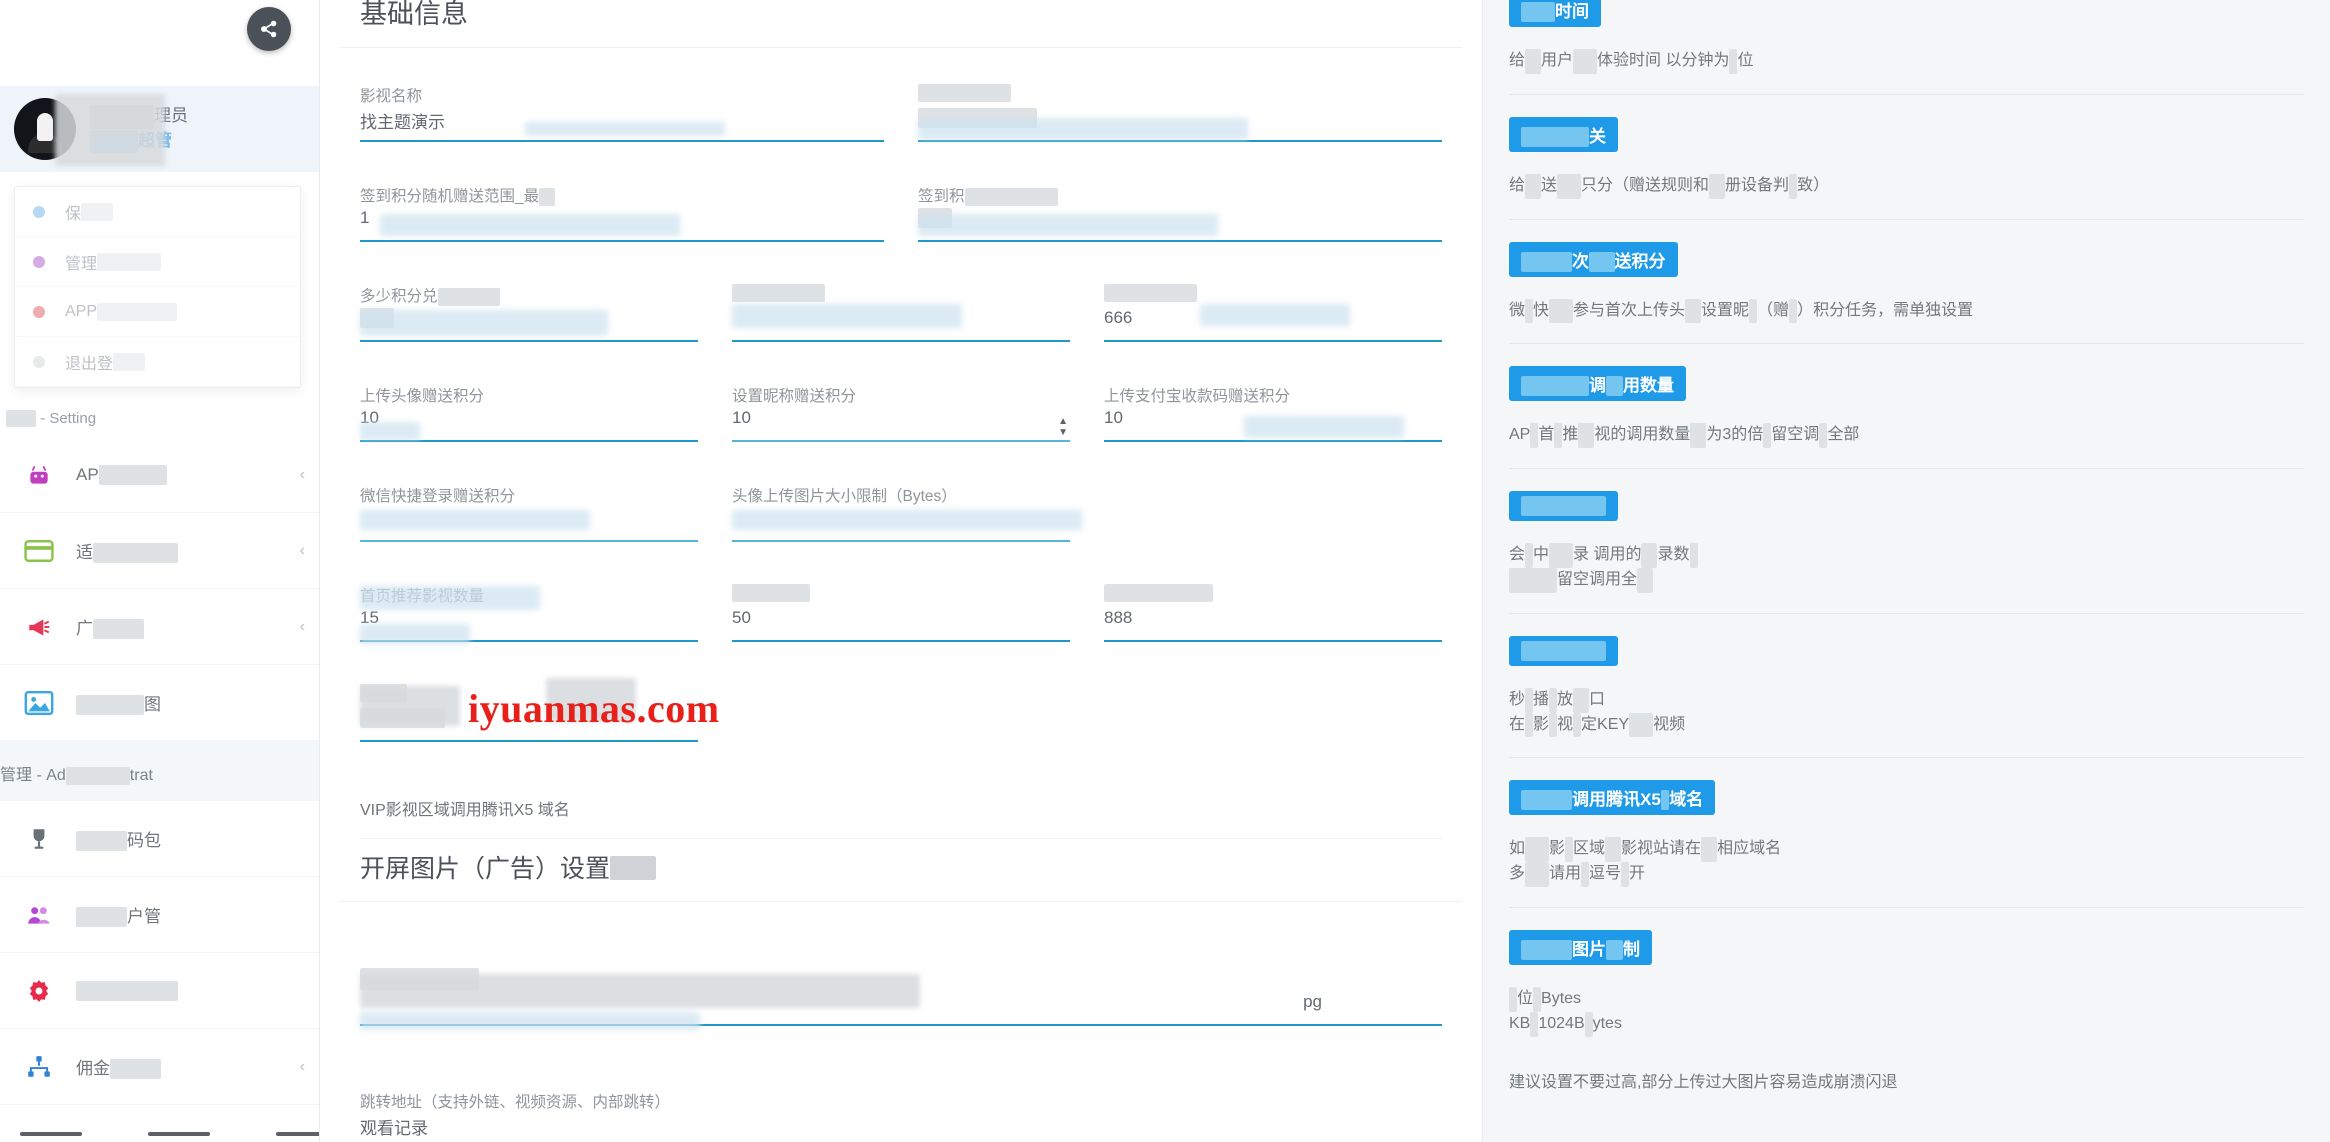 The height and width of the screenshot is (1142, 2330). I want to click on sidebar-item-users-label: 户管, so click(190, 914).